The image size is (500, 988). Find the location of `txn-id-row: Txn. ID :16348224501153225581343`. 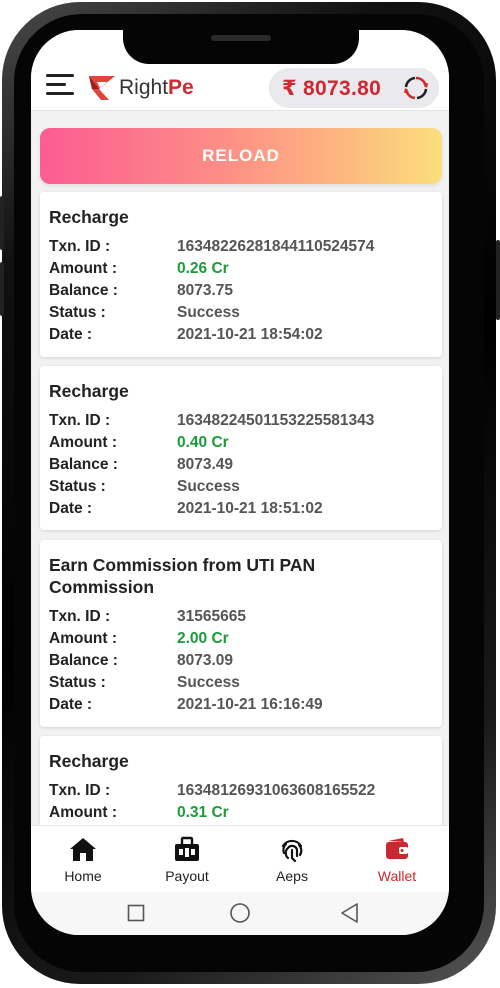

txn-id-row: Txn. ID :16348224501153225581343 is located at coordinates (212, 420).